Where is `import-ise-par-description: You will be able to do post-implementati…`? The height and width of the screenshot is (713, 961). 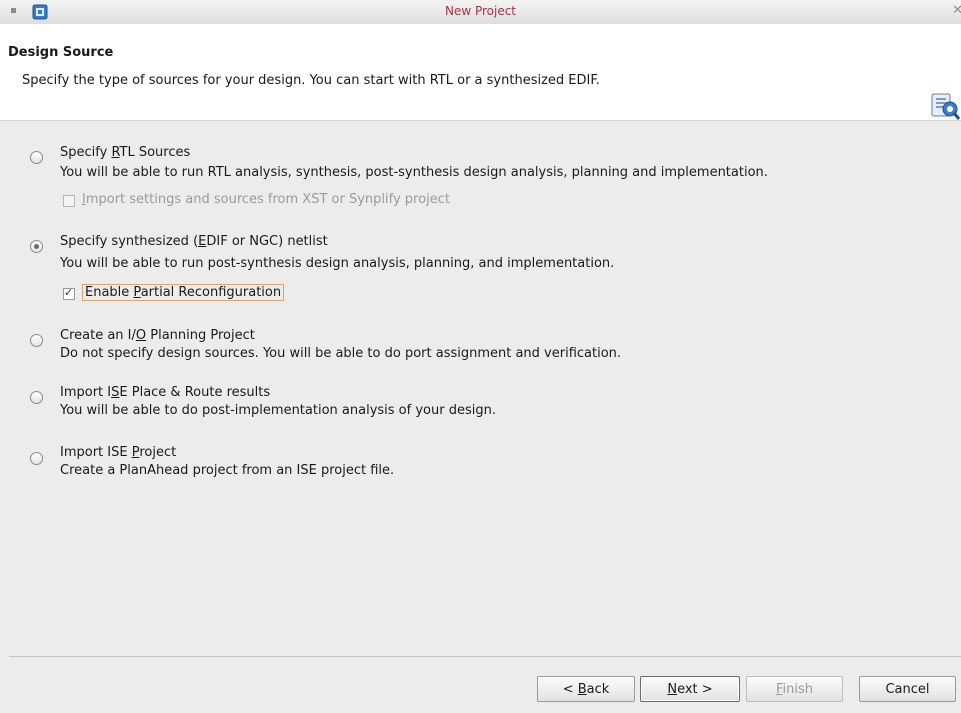
import-ise-par-description: You will be able to do post-implementati… is located at coordinates (278, 410).